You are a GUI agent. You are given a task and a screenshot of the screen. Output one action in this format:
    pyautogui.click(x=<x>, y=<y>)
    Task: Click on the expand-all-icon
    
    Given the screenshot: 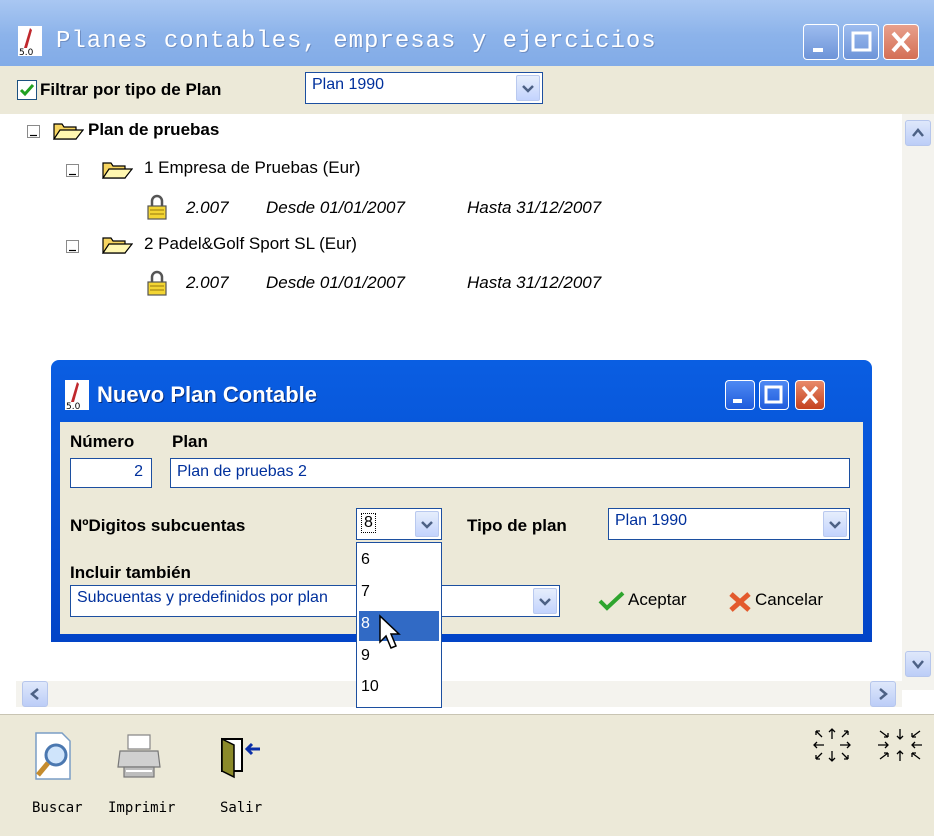 What is the action you would take?
    pyautogui.click(x=832, y=745)
    